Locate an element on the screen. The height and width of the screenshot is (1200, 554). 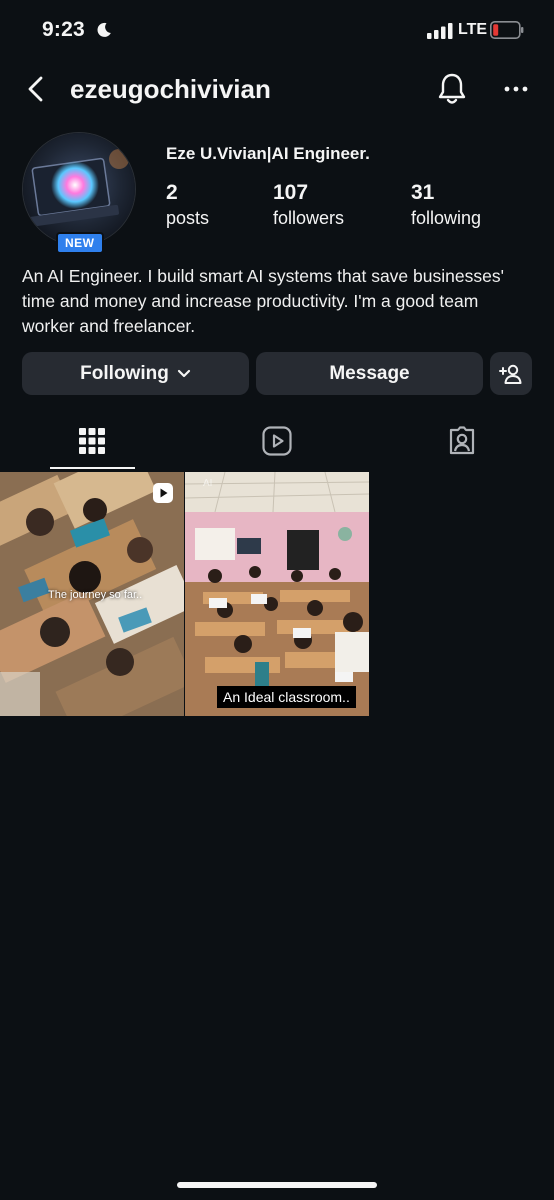
active-tab-indicator is located at coordinates (92, 468).